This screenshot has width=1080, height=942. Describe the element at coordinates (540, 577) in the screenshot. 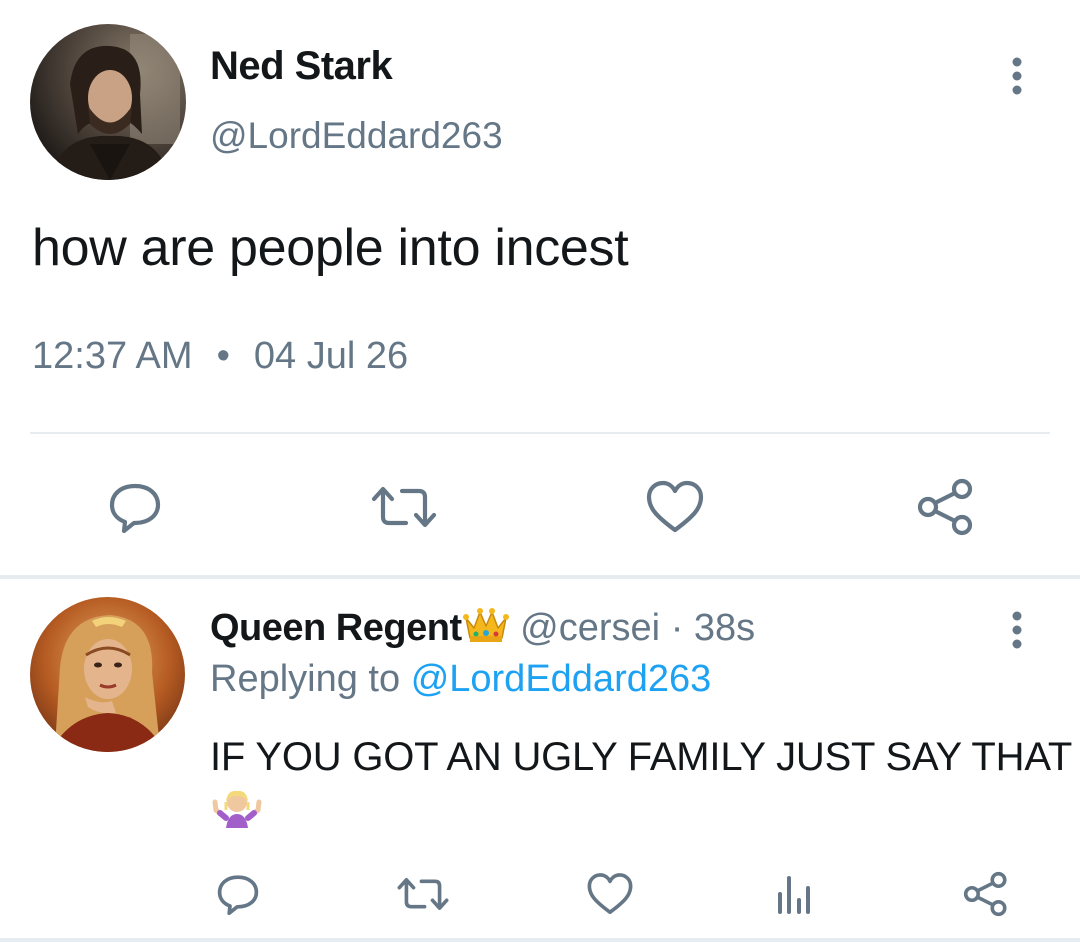

I see `section-separator` at that location.